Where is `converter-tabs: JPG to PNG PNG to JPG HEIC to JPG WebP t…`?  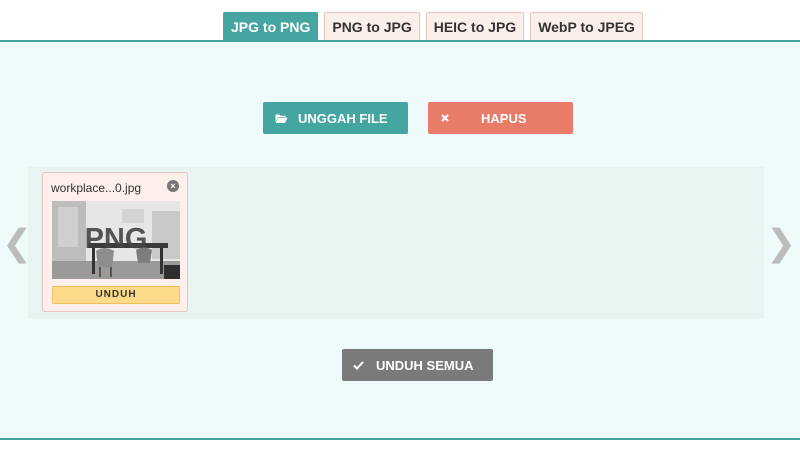
converter-tabs: JPG to PNG PNG to JPG HEIC to JPG WebP t… is located at coordinates (433, 26).